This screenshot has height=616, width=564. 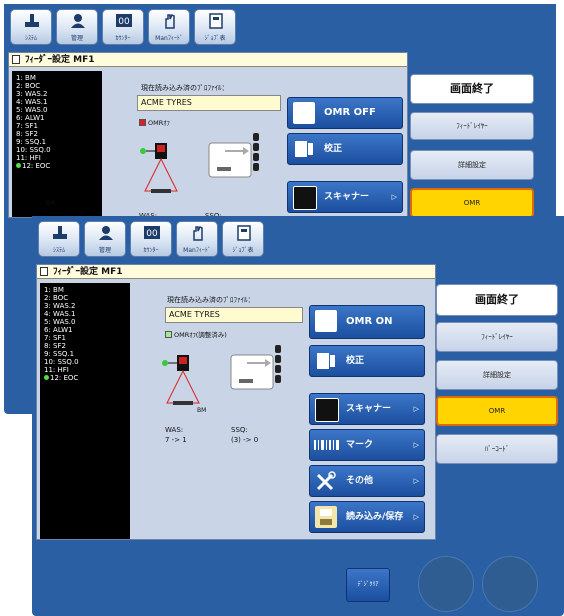 I want to click on top-toolbar: ｼｽﾃﾑ 管理 00 ｶｳﾝﾀｰ Manﾌｨｰﾄﾞ ｼﾞｮﾌﾞ表, so click(x=298, y=238).